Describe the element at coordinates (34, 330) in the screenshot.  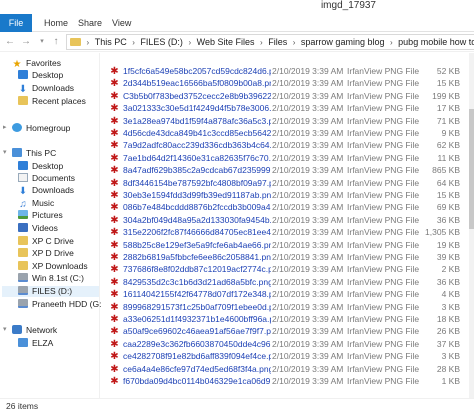
I see `nav-item-network: Network` at that location.